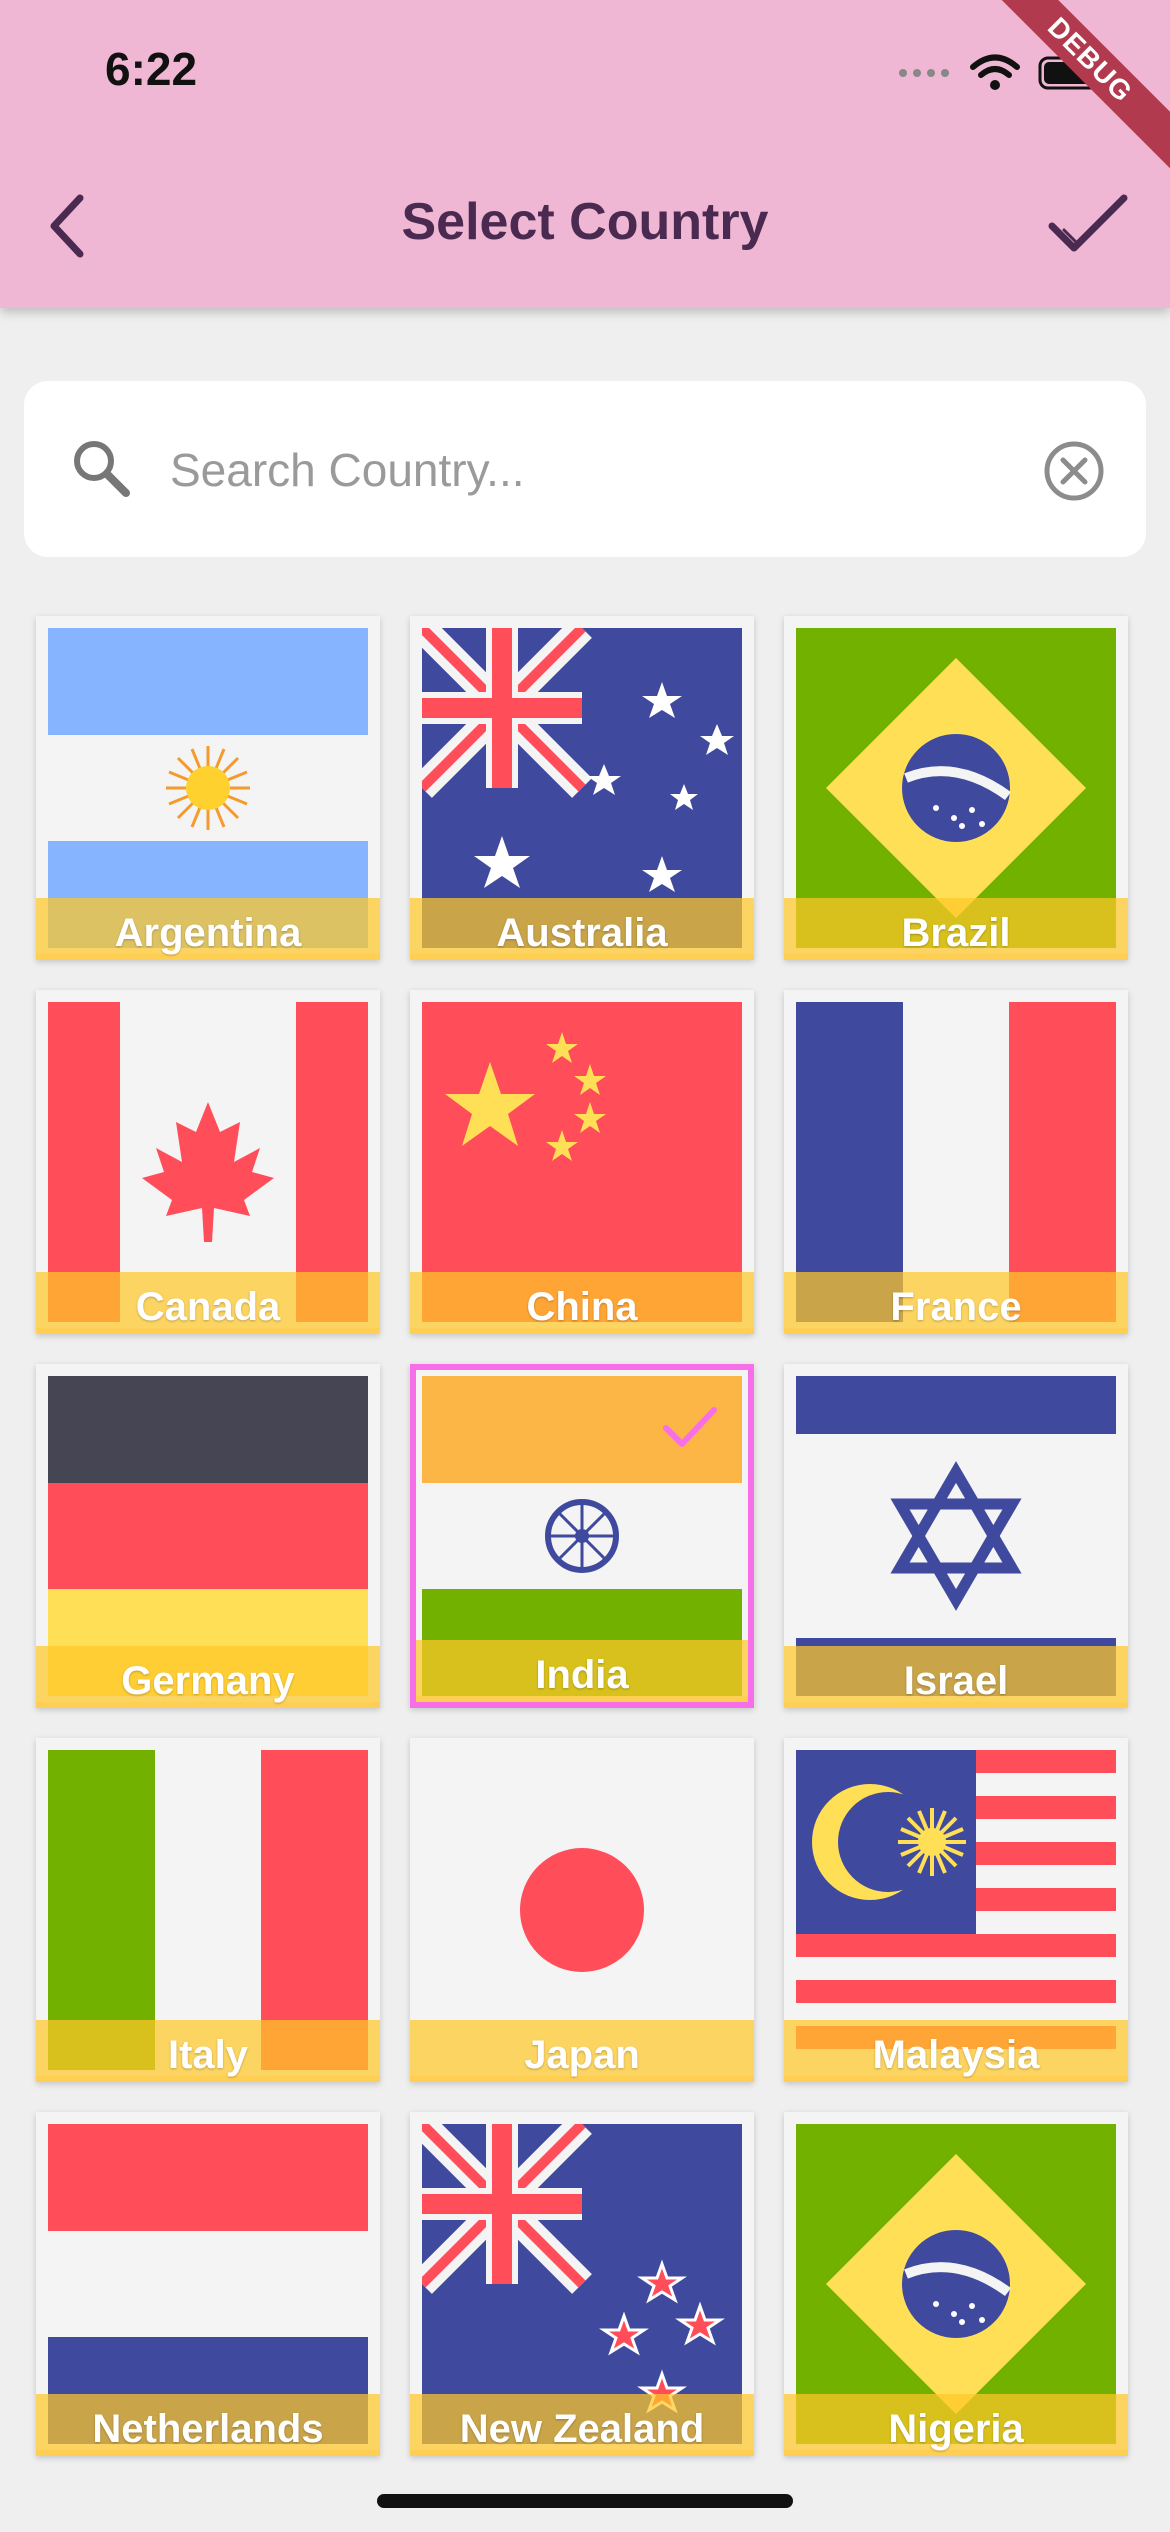  What do you see at coordinates (208, 1162) in the screenshot?
I see `country-tile-canada: Canada` at bounding box center [208, 1162].